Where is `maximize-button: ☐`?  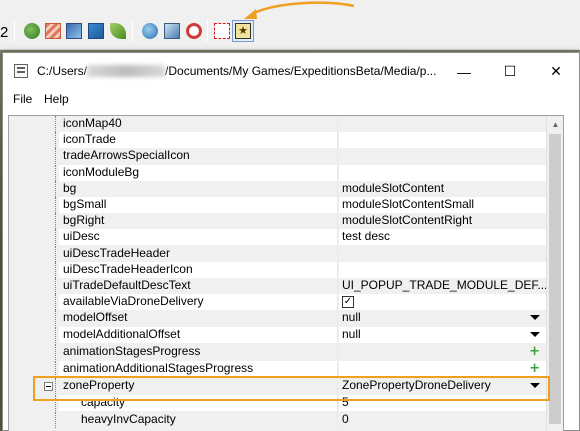 maximize-button: ☐ is located at coordinates (510, 71).